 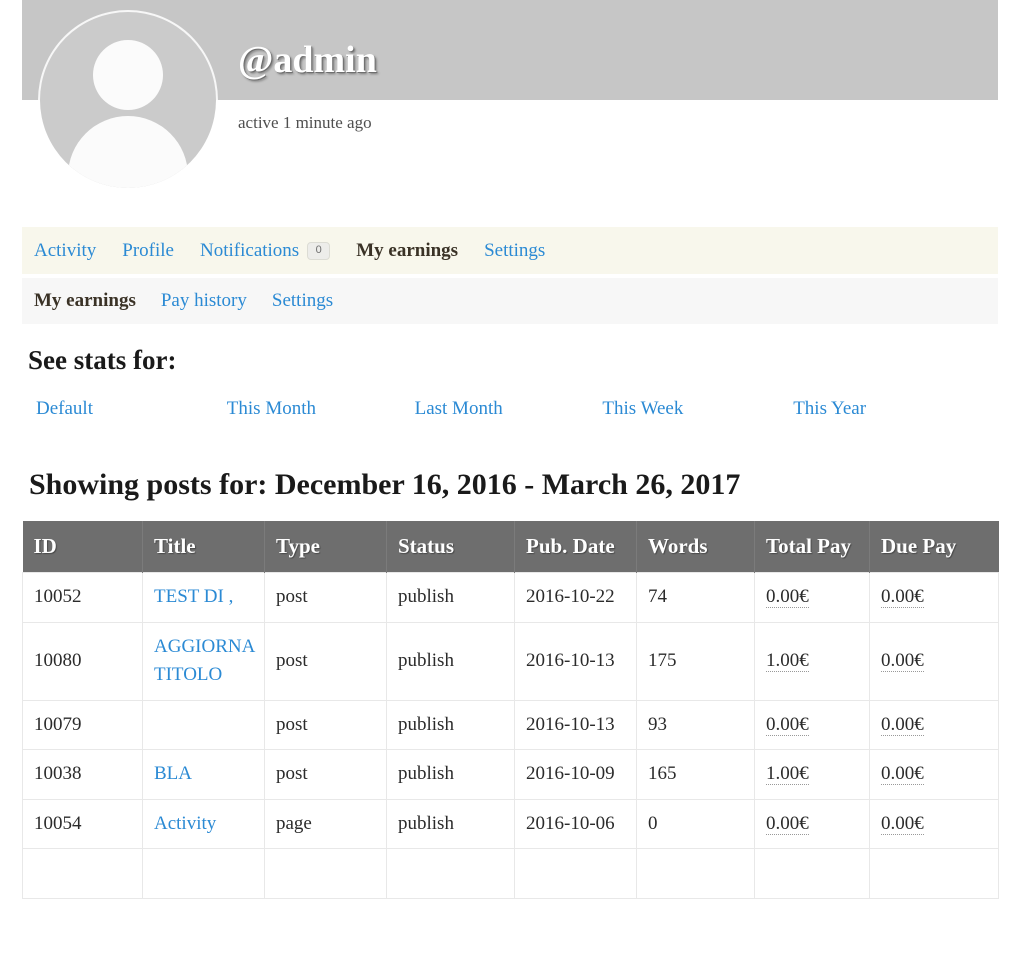 What do you see at coordinates (185, 823) in the screenshot?
I see `post-title-link: Activity` at bounding box center [185, 823].